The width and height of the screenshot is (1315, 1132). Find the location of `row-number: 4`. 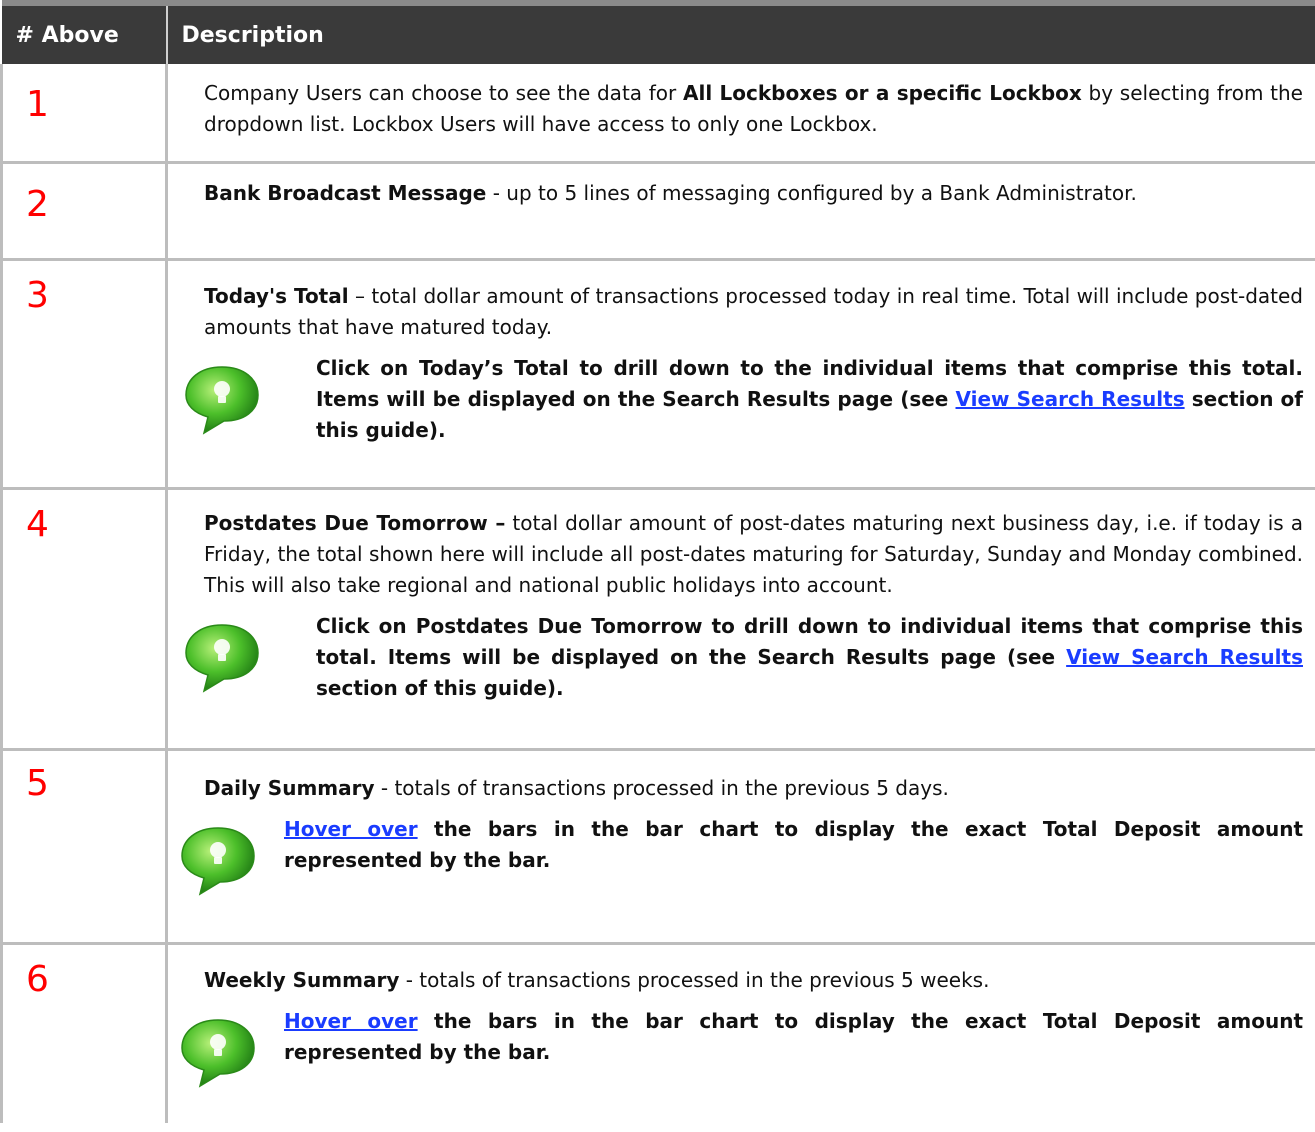

row-number: 4 is located at coordinates (37, 524).